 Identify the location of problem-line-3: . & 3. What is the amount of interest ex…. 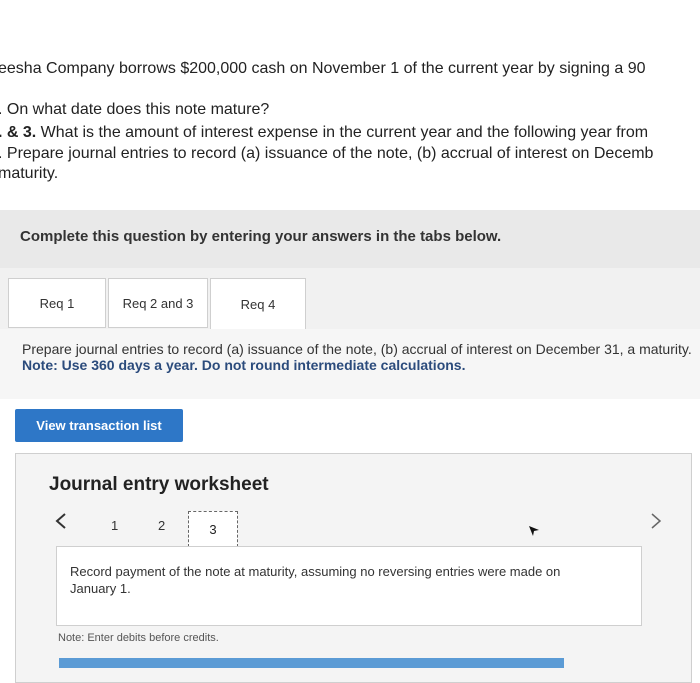
(324, 133).